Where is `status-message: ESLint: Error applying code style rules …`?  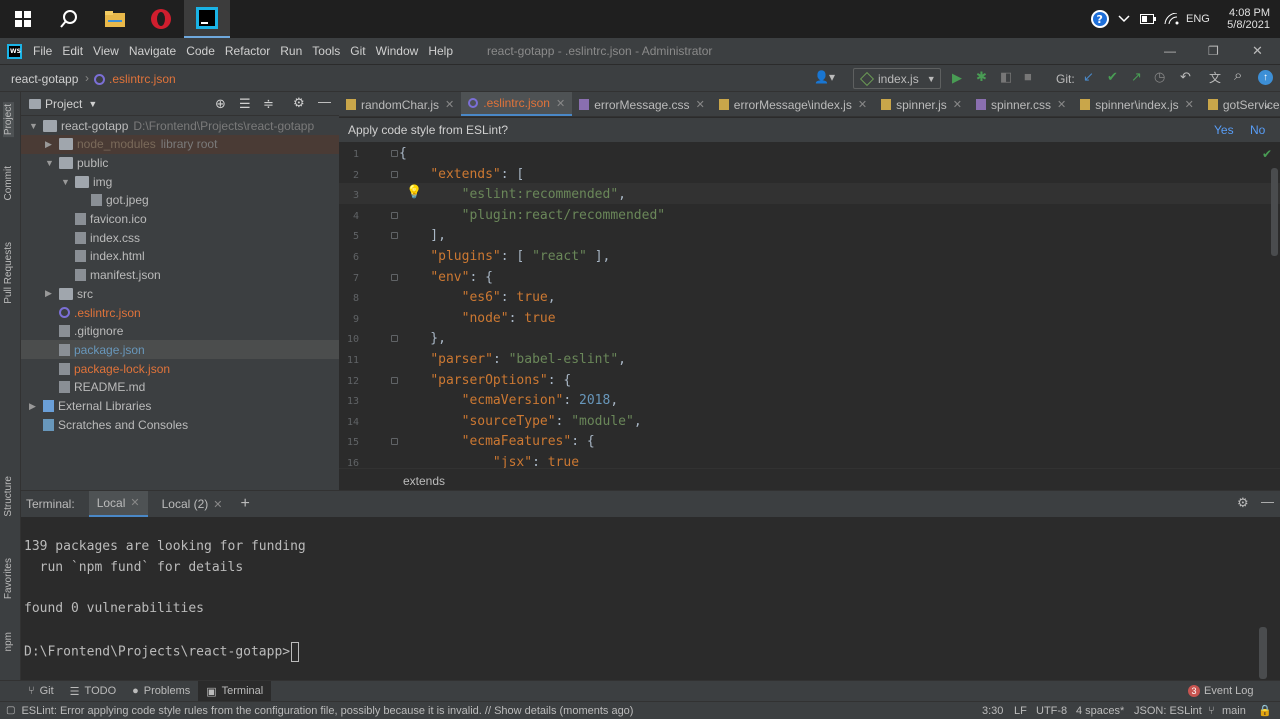 status-message: ESLint: Error applying code style rules … is located at coordinates (486, 711).